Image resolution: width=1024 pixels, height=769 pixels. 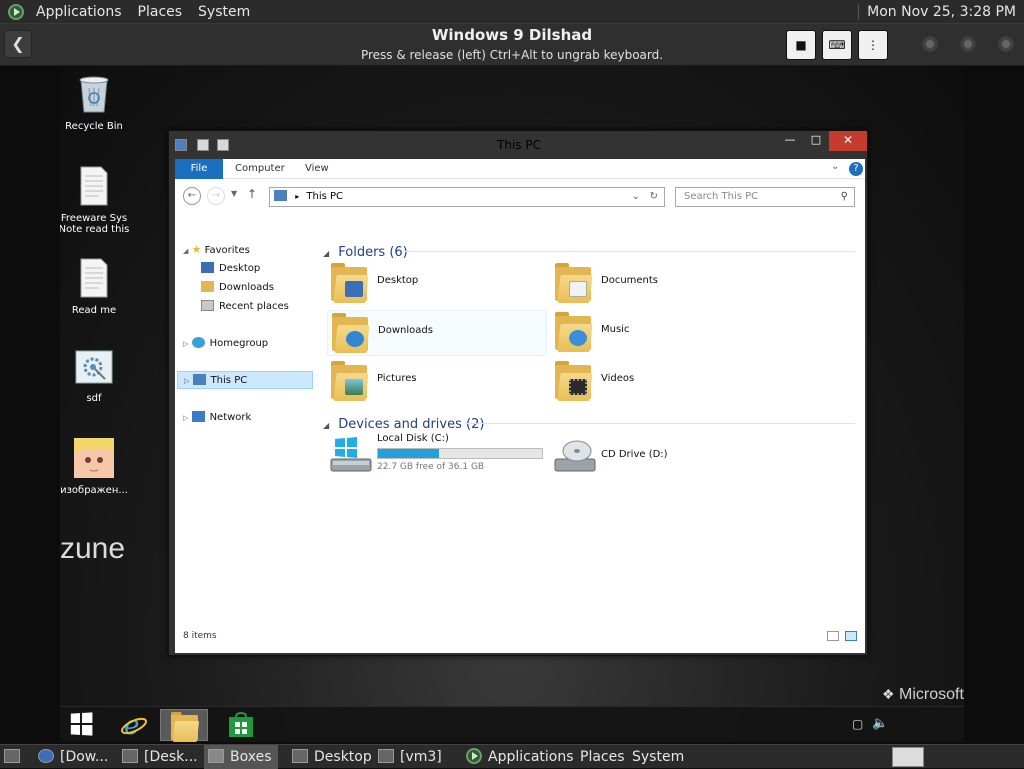 I want to click on internet-explorer-icon: e, so click(x=134, y=725).